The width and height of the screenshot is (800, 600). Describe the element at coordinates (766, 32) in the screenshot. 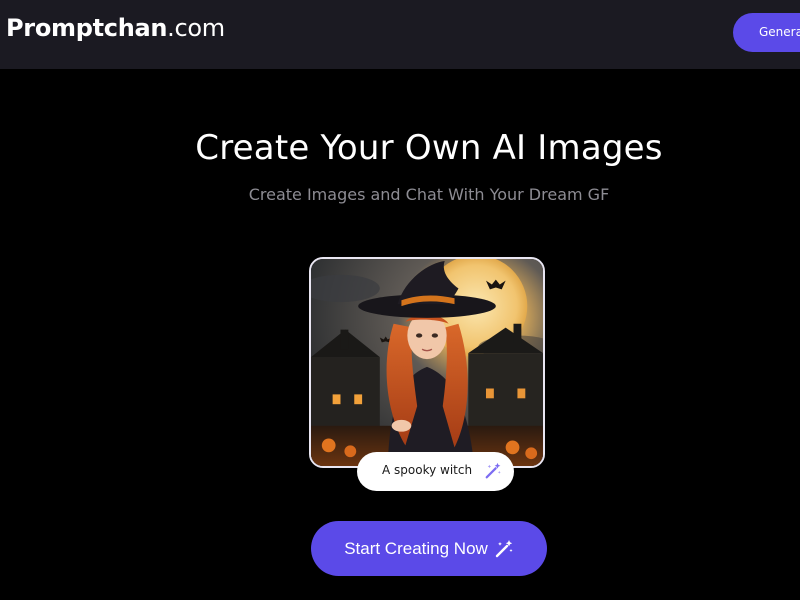

I see `generate-button: Generate` at that location.